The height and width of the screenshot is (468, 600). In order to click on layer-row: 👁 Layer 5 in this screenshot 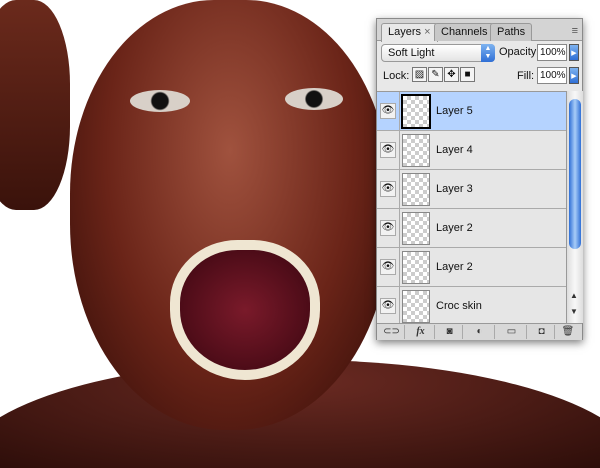, I will do `click(471, 111)`.